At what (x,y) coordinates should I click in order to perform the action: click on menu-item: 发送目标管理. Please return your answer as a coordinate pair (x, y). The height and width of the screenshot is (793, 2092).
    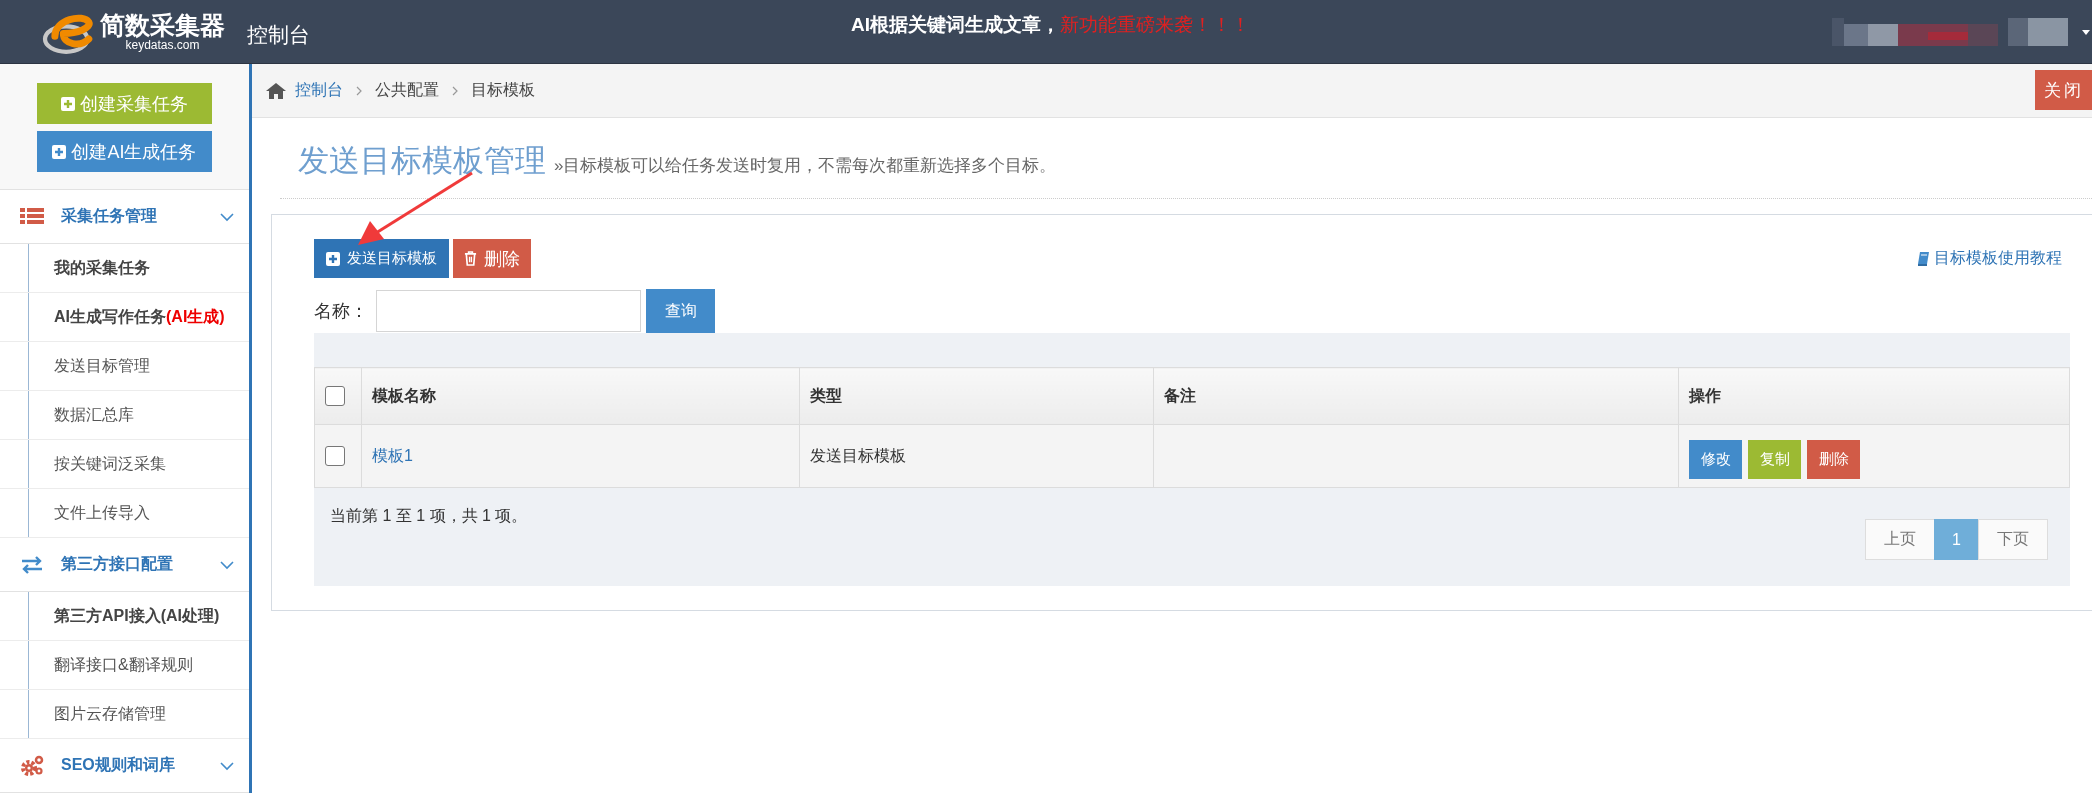
    Looking at the image, I should click on (124, 366).